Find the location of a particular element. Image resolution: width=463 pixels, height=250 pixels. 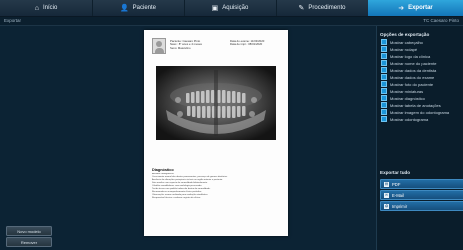

export-arrow-icon: ➜ is located at coordinates (401, 8).